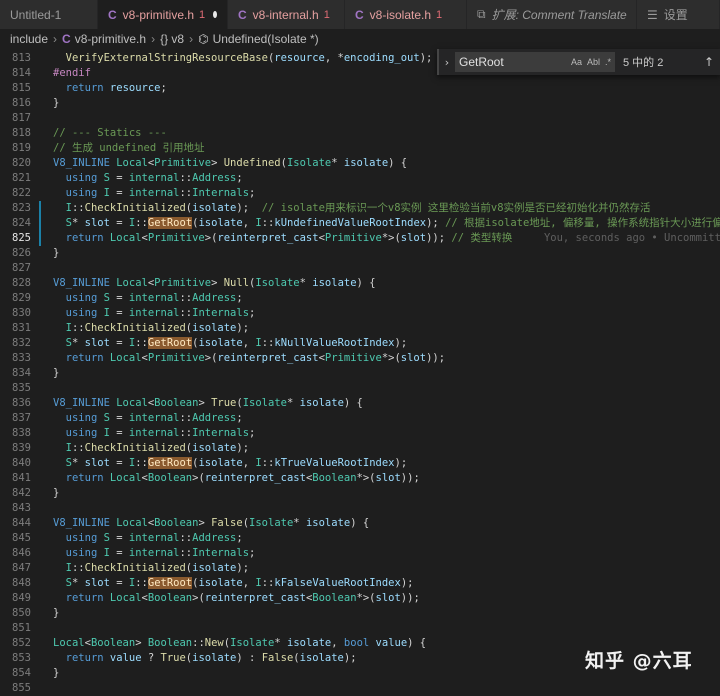 Image resolution: width=720 pixels, height=696 pixels. I want to click on code-line: 831 I::CheckInitialized(isolate);, so click(360, 328).